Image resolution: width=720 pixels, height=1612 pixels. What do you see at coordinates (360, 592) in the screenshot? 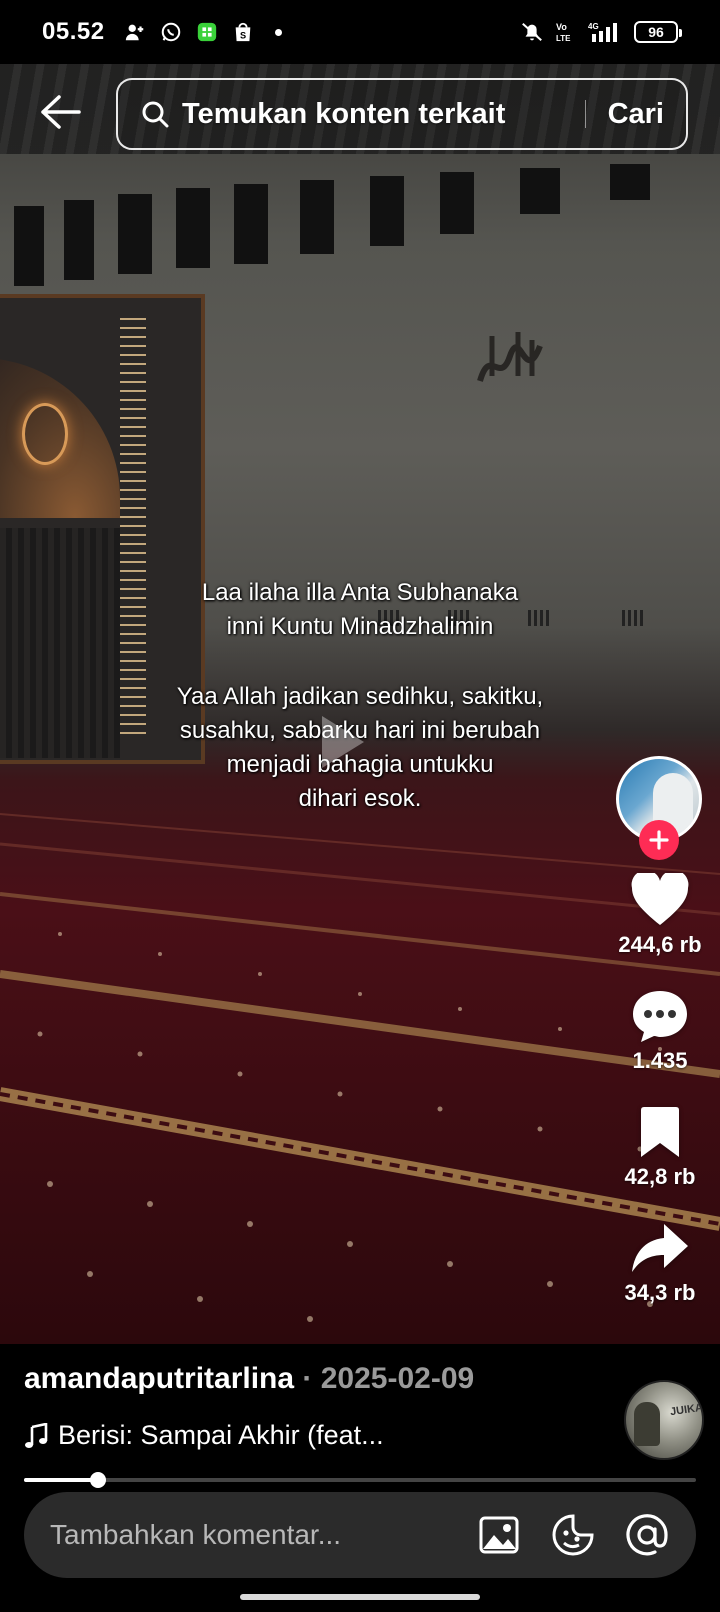
I see `caption-line: Laa ilaha illa Anta Subhanaka` at bounding box center [360, 592].